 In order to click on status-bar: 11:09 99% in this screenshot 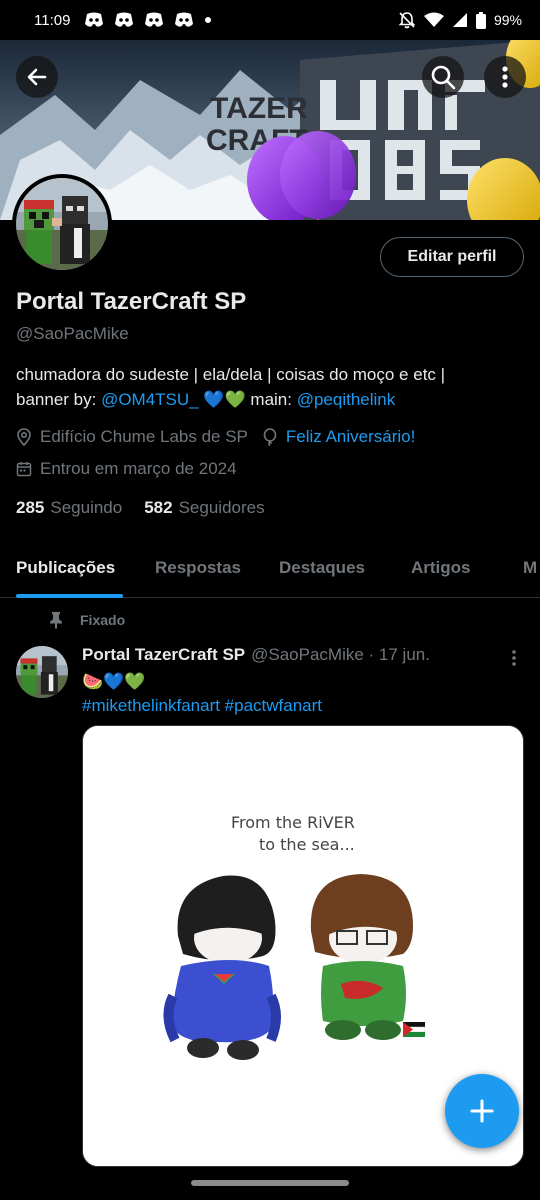, I will do `click(270, 20)`.